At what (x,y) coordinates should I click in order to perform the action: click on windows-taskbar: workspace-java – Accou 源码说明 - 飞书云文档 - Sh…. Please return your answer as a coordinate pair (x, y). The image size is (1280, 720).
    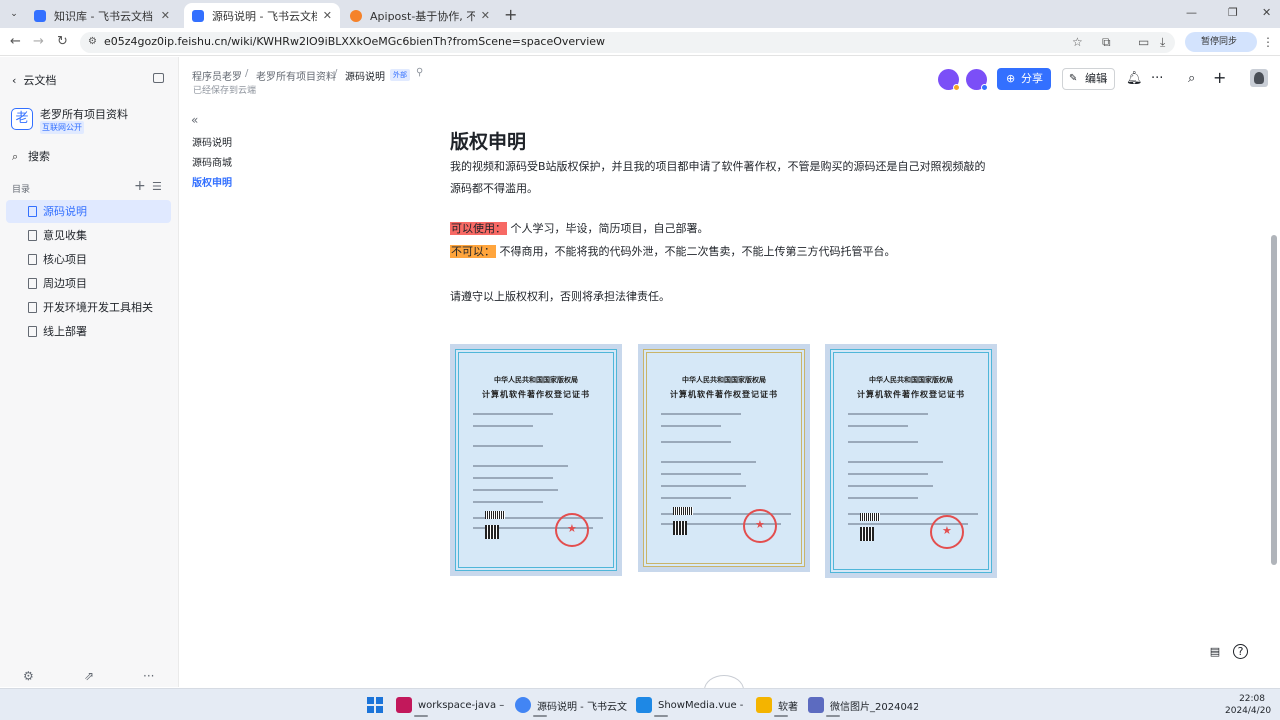
    Looking at the image, I should click on (640, 704).